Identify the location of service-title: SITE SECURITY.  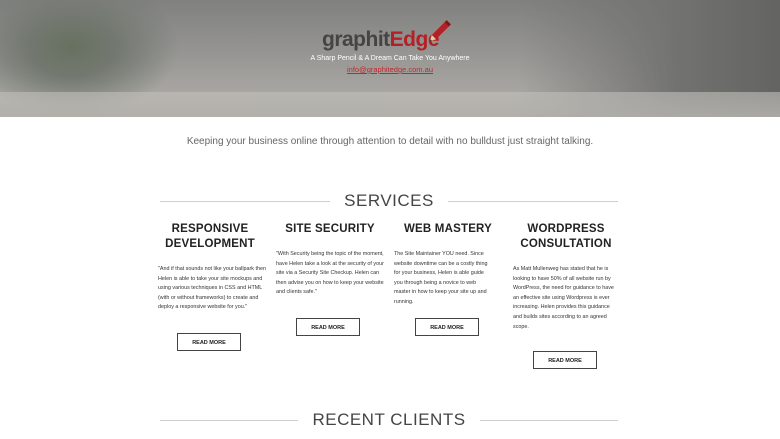
(330, 229).